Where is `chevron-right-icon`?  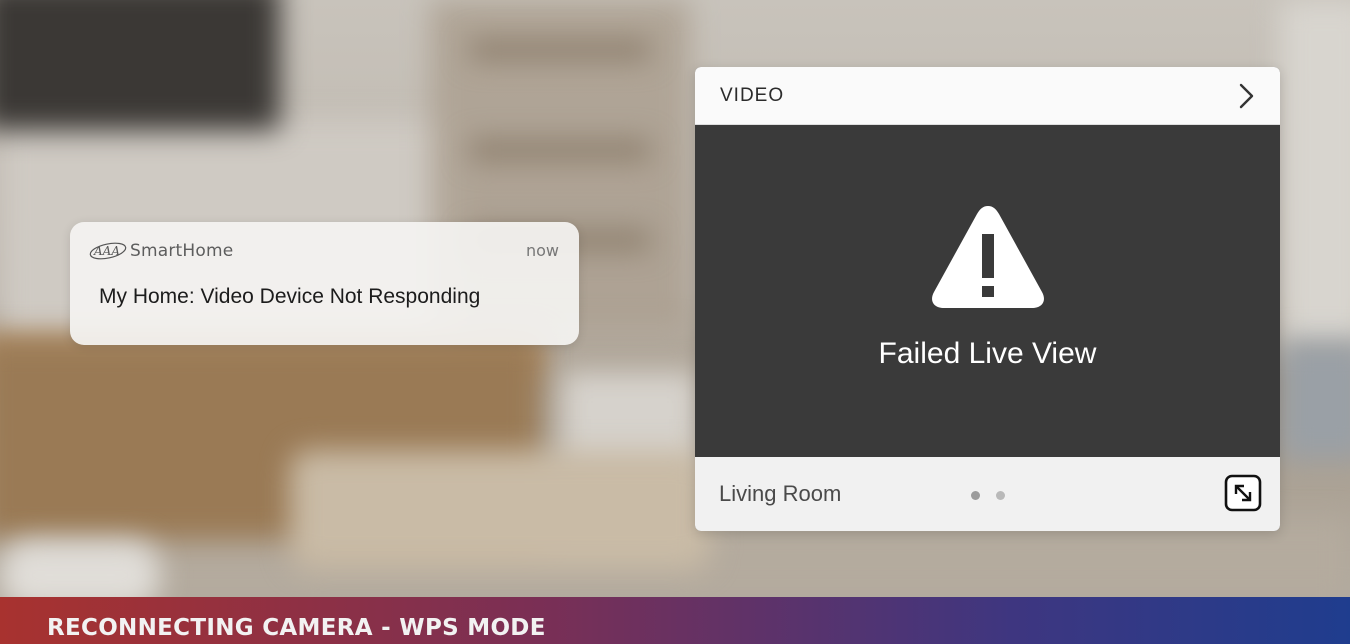
chevron-right-icon is located at coordinates (1246, 96).